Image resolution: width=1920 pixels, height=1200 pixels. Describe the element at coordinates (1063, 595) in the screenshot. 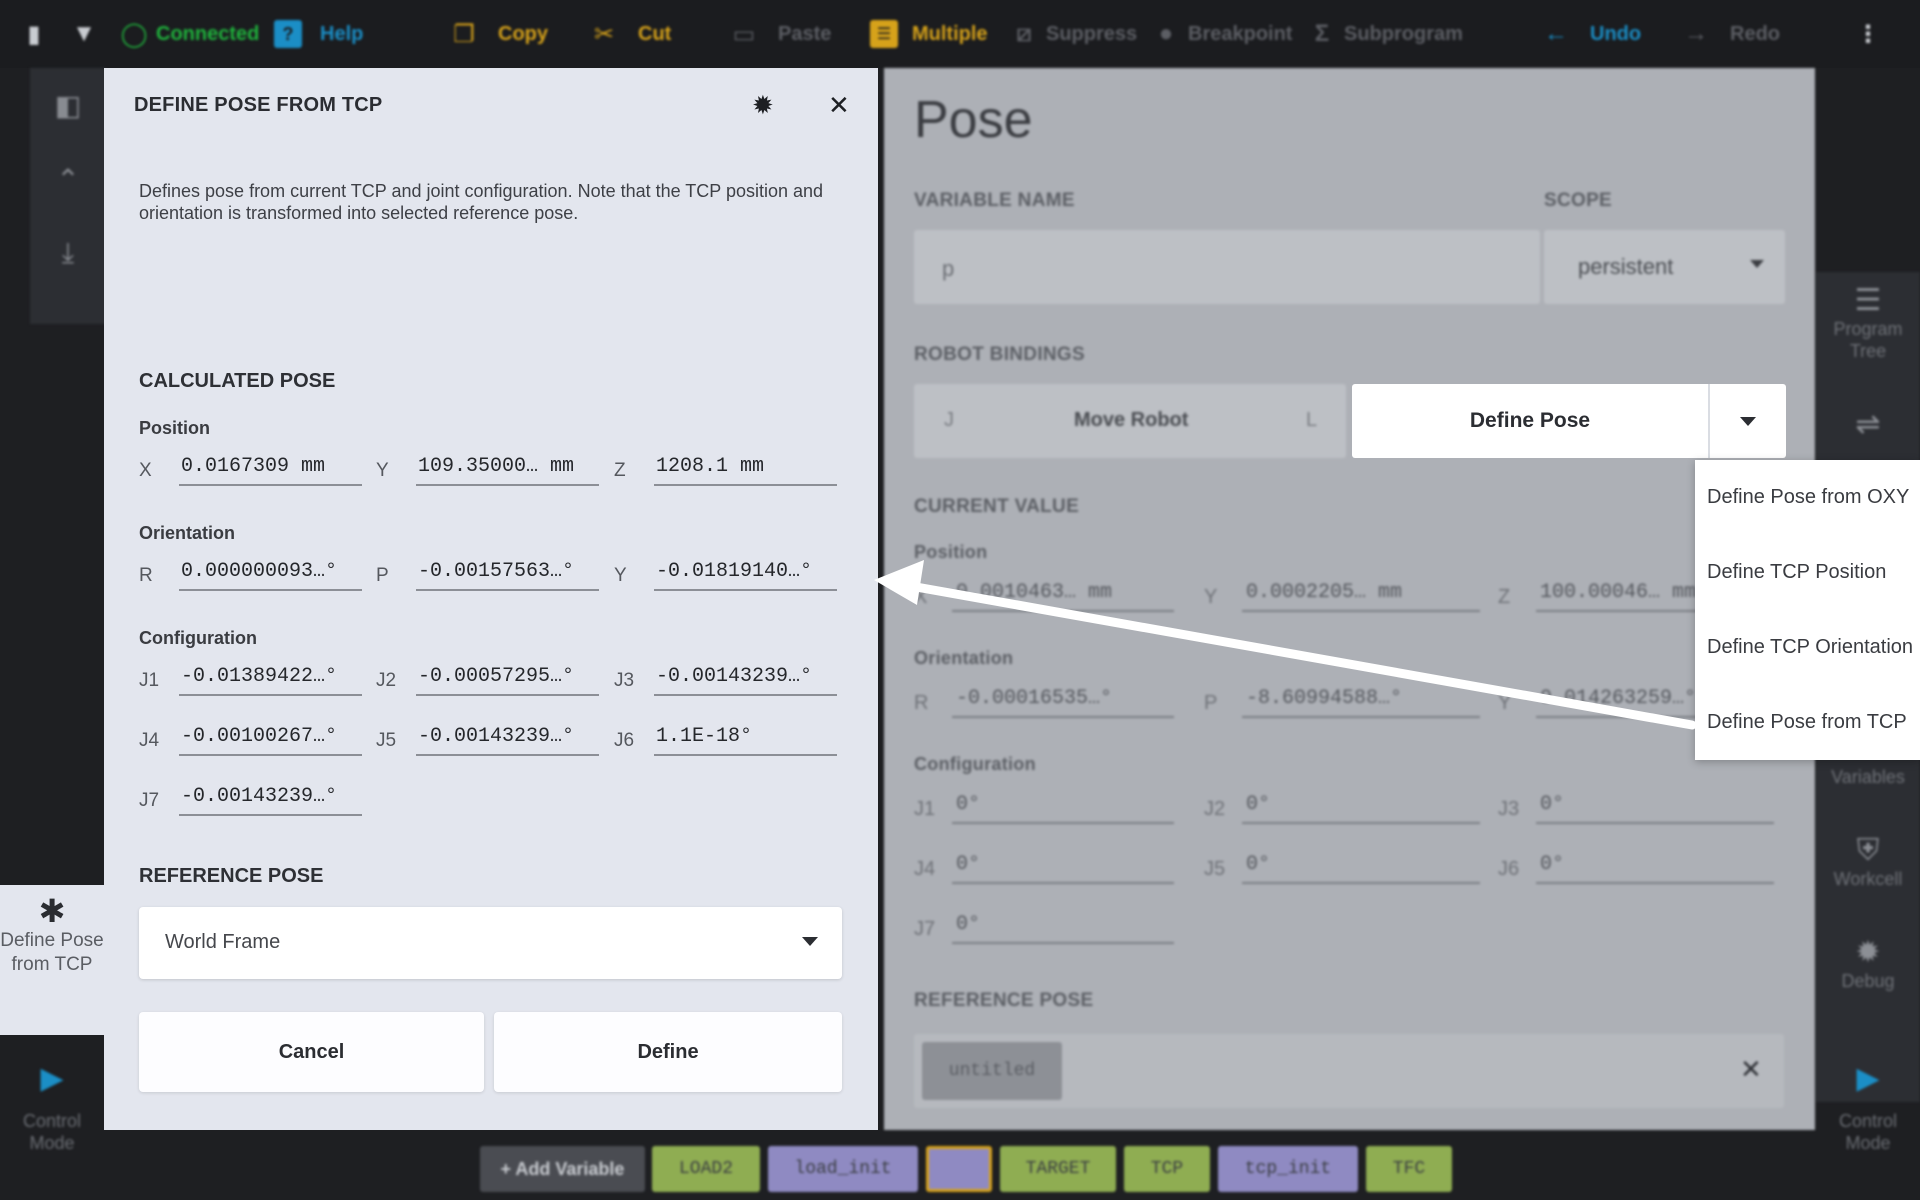

I see `bg-position-x: 0.0010463… mm` at that location.